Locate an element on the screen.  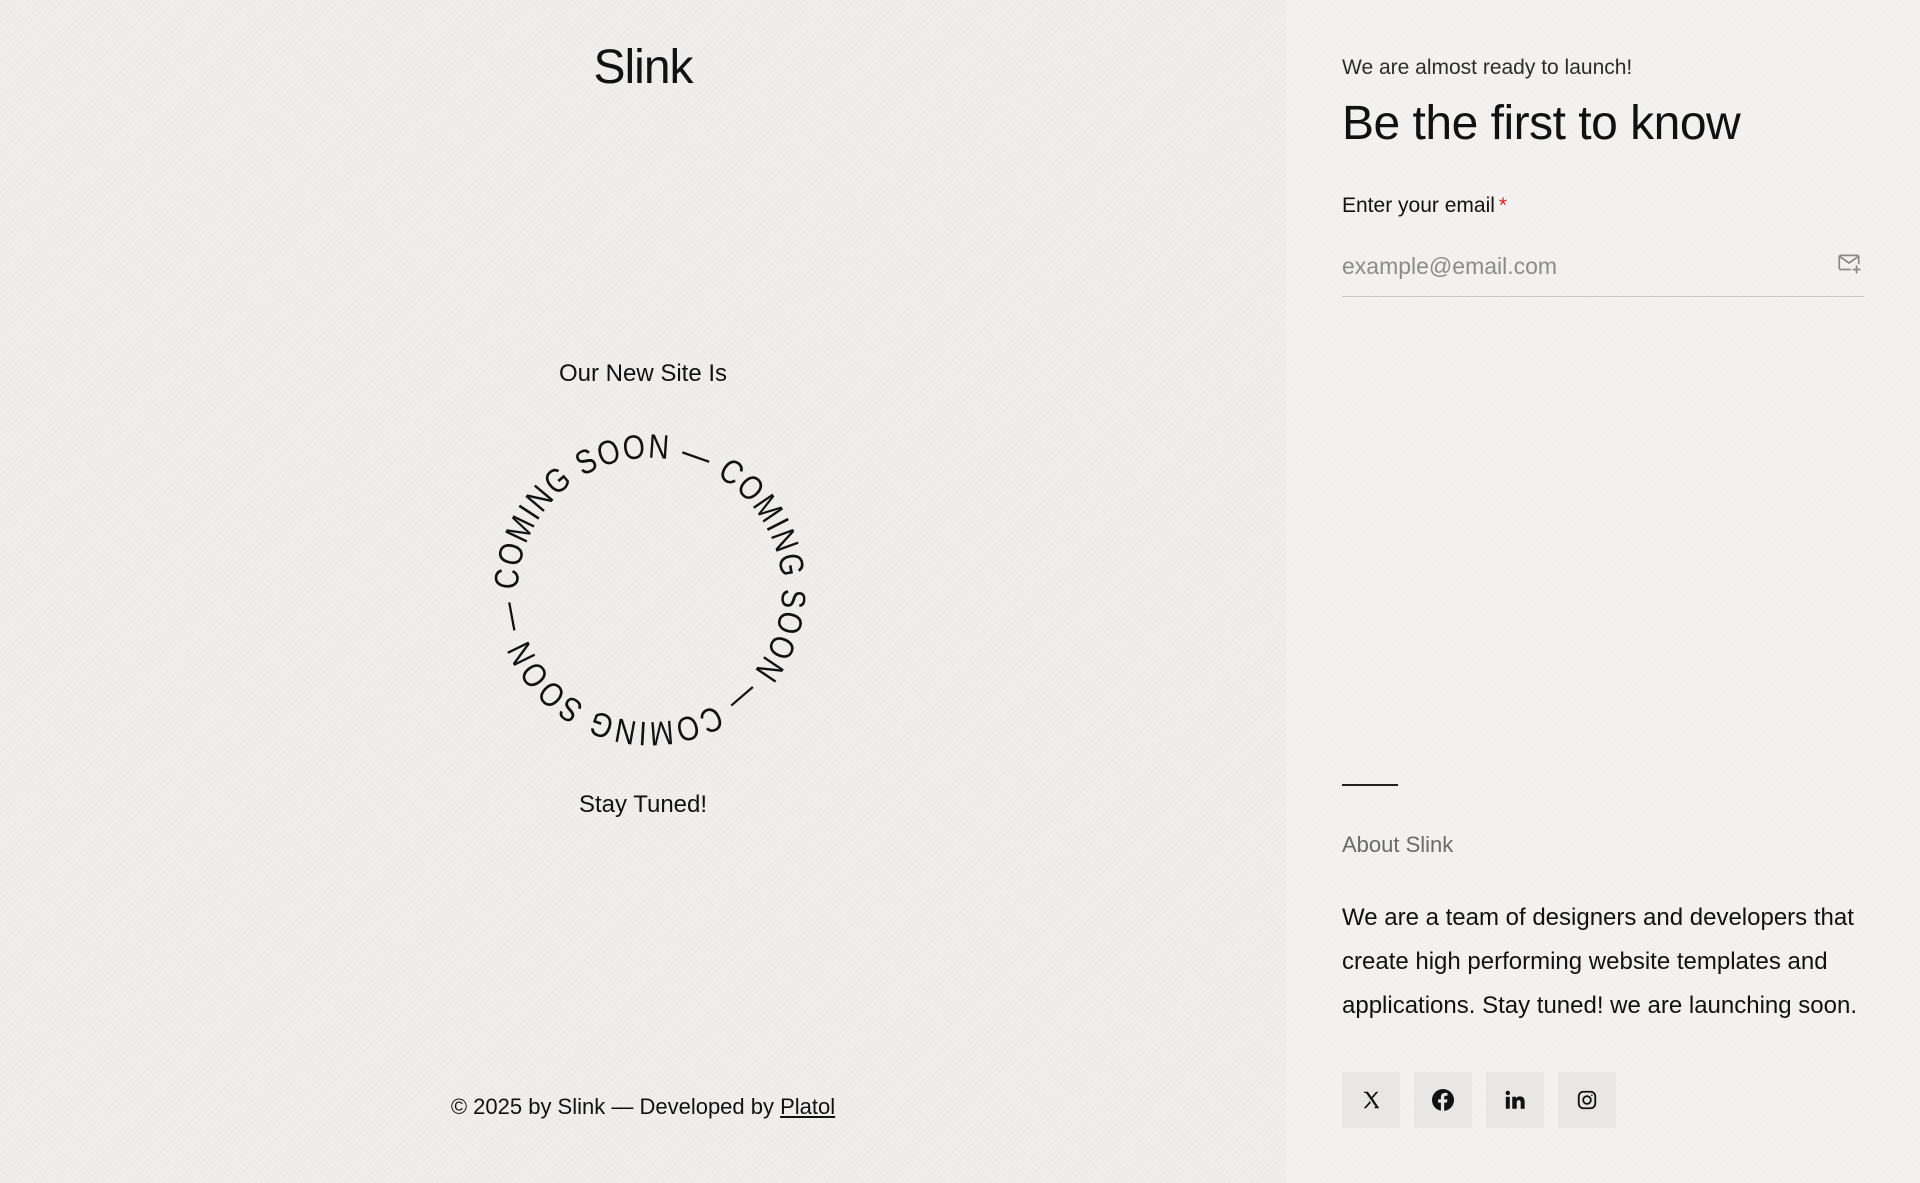
section-divider is located at coordinates (1370, 785).